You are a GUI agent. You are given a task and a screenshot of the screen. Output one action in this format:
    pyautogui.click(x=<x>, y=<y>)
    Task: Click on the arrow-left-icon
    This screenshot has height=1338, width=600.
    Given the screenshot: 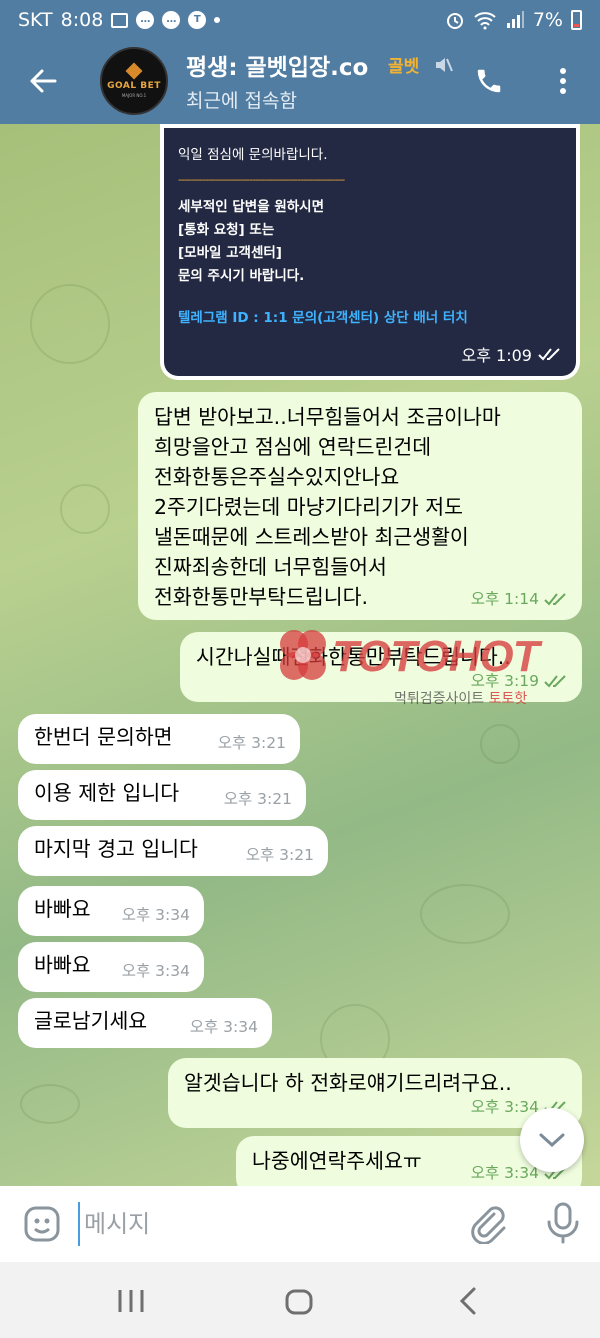 What is the action you would take?
    pyautogui.click(x=43, y=81)
    